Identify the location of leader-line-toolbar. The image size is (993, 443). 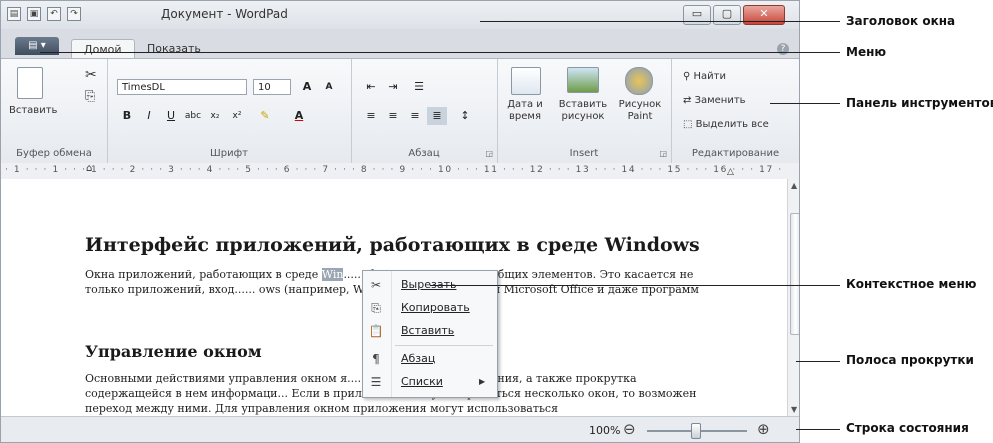
(805, 103).